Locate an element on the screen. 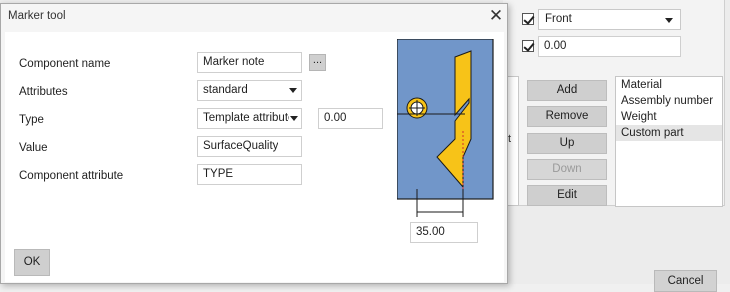 This screenshot has width=730, height=292. component-attribute-label: Component attribute is located at coordinates (71, 176).